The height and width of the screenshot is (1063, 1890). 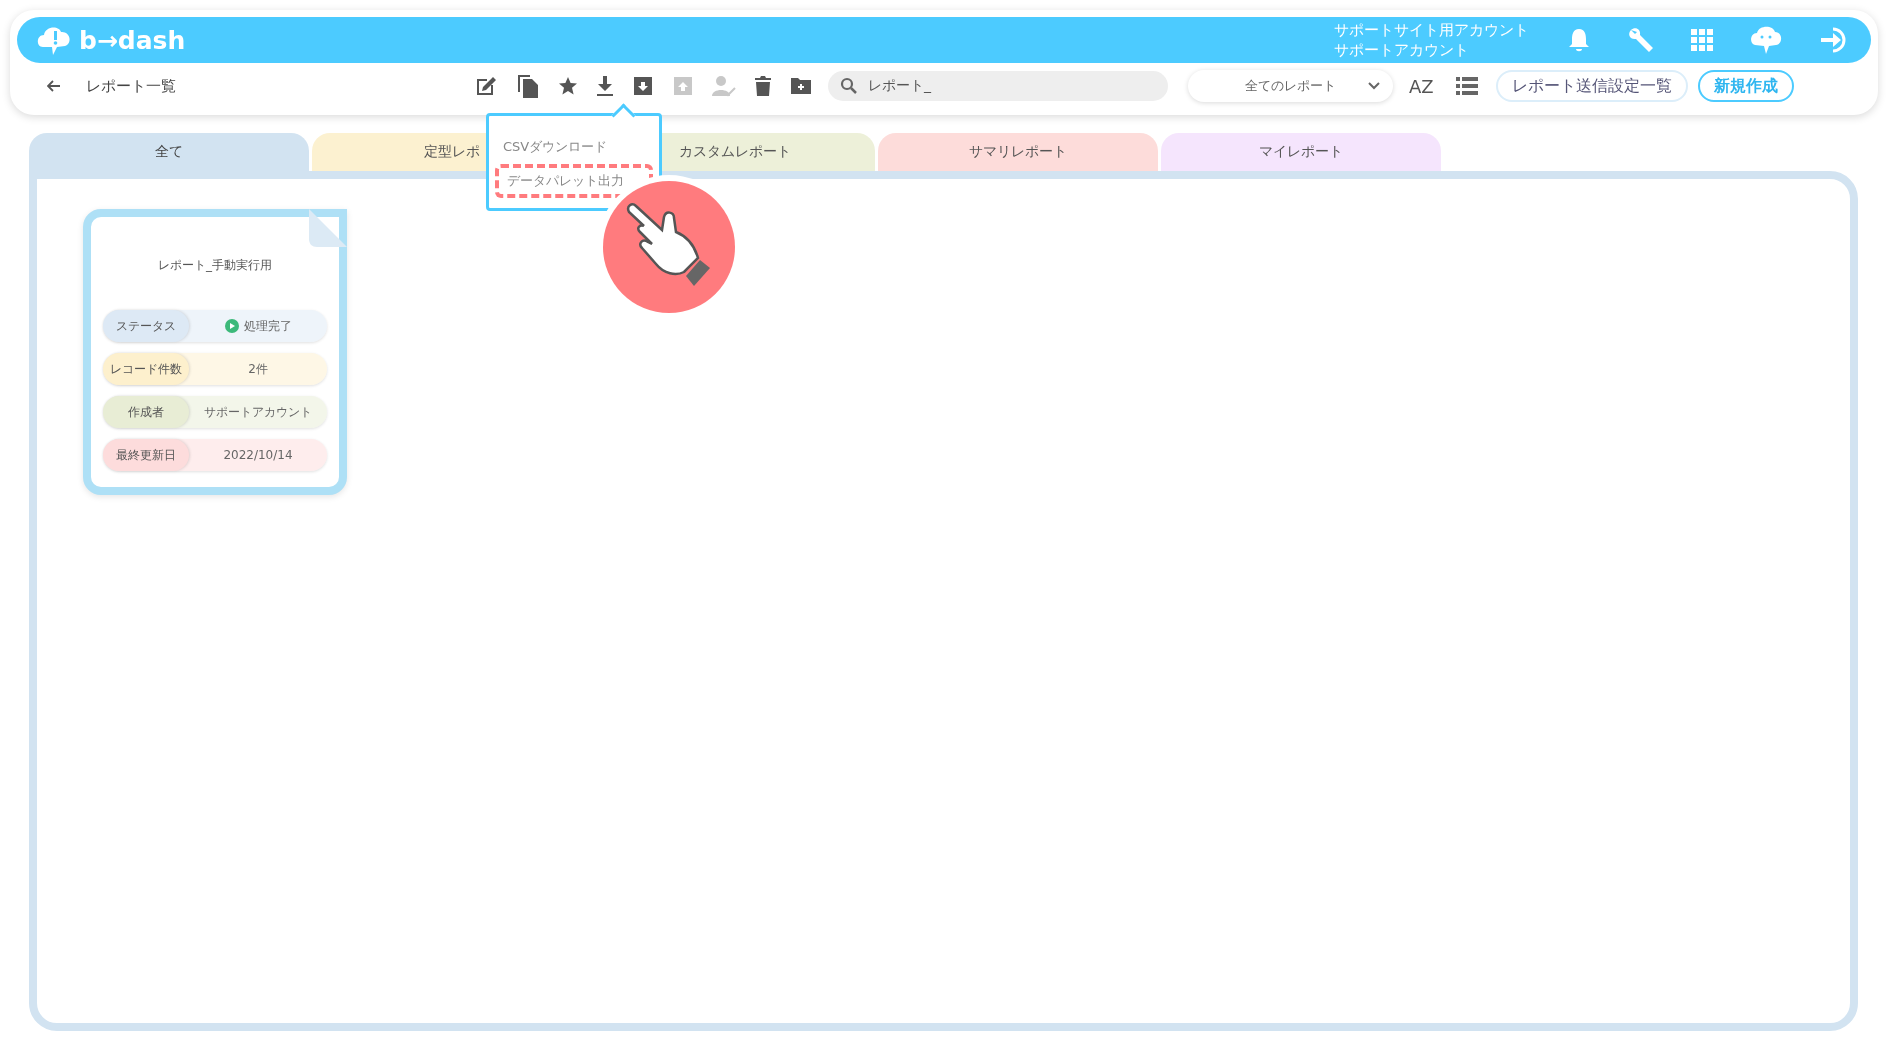 I want to click on search-field: レポート_, so click(x=998, y=86).